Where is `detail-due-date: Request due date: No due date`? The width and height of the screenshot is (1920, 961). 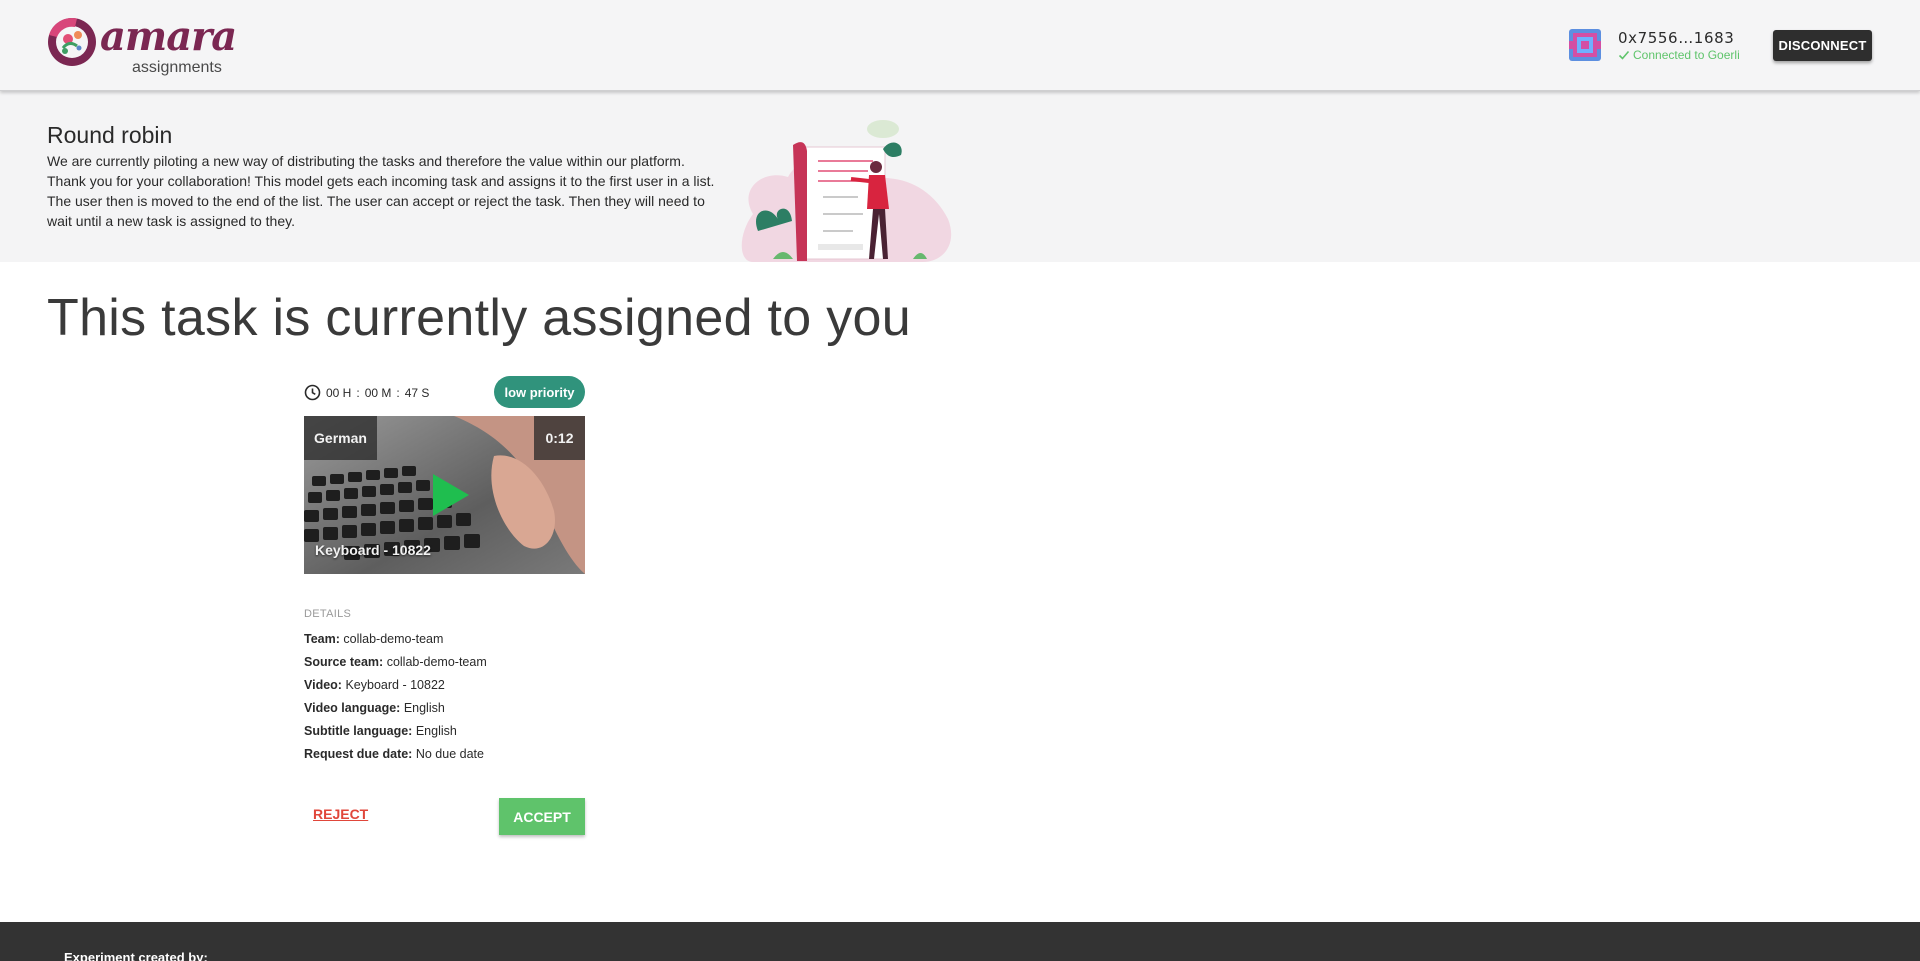 detail-due-date: Request due date: No due date is located at coordinates (395, 757).